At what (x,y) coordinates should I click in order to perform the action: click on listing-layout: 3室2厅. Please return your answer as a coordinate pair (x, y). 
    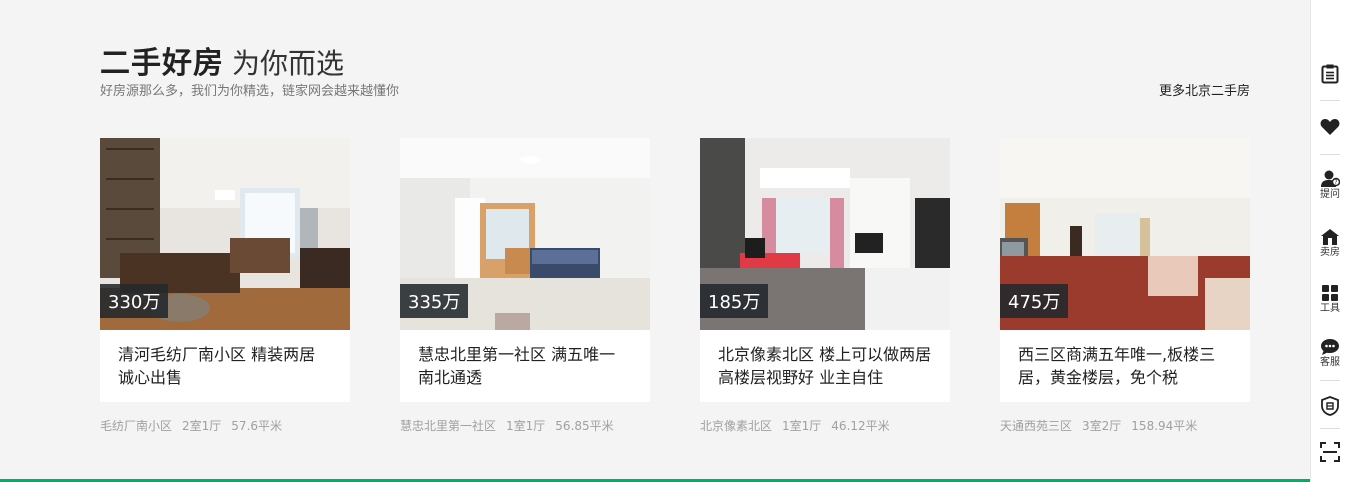
    Looking at the image, I should click on (1102, 426).